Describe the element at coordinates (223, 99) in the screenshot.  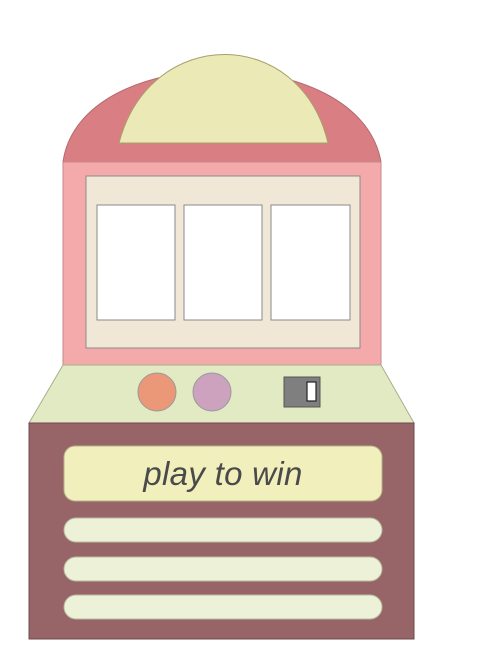
I see `machine-dome-inner` at that location.